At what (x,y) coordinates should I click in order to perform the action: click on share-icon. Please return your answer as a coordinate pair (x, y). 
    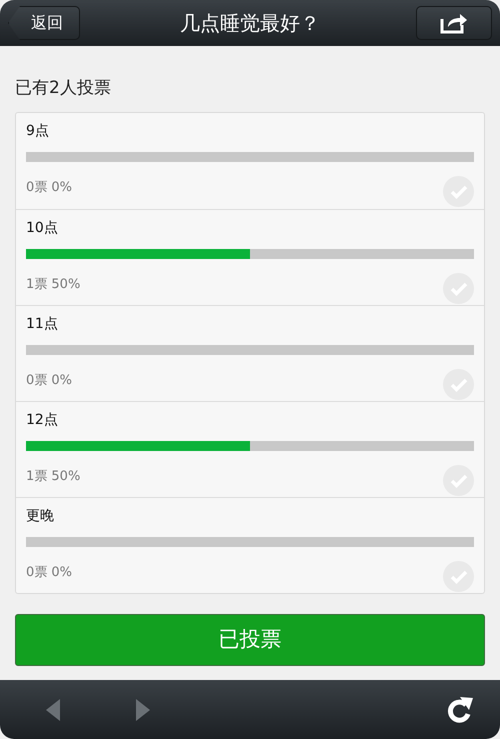
    Looking at the image, I should click on (454, 23).